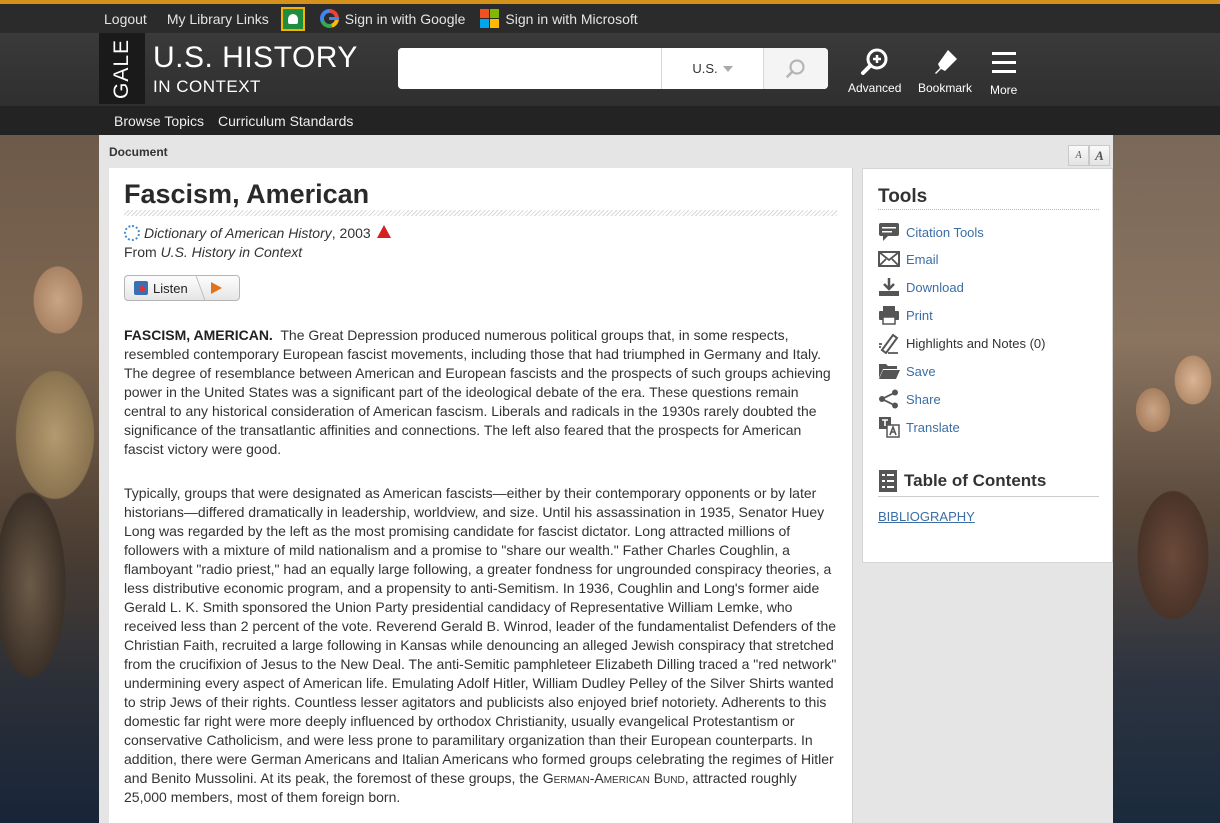 This screenshot has width=1220, height=823. What do you see at coordinates (888, 481) in the screenshot?
I see `table-of-contents-icon` at bounding box center [888, 481].